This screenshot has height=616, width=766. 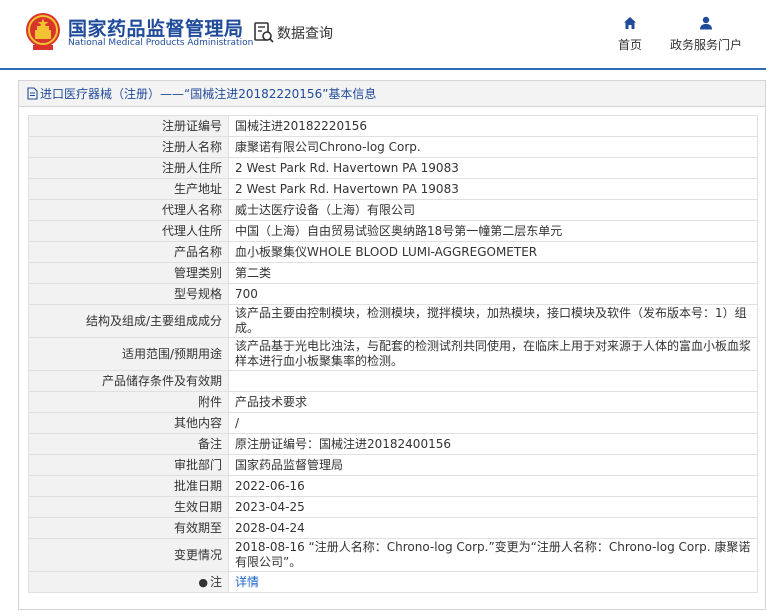 What do you see at coordinates (215, 581) in the screenshot?
I see `note-label: 注` at bounding box center [215, 581].